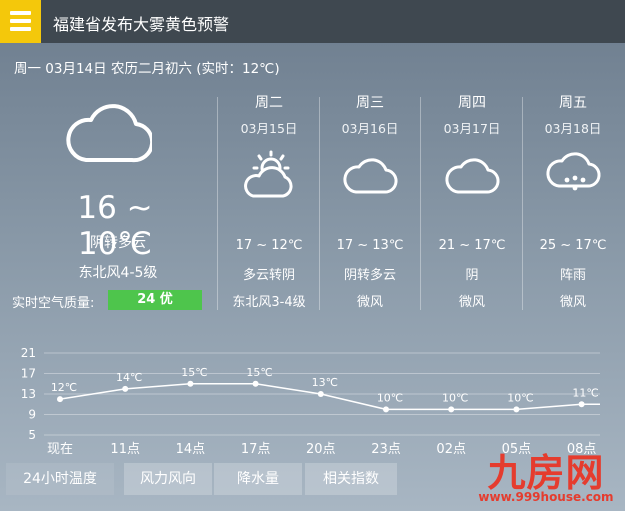 The image size is (625, 511). I want to click on forecast-weather: 阴转多云, so click(369, 275).